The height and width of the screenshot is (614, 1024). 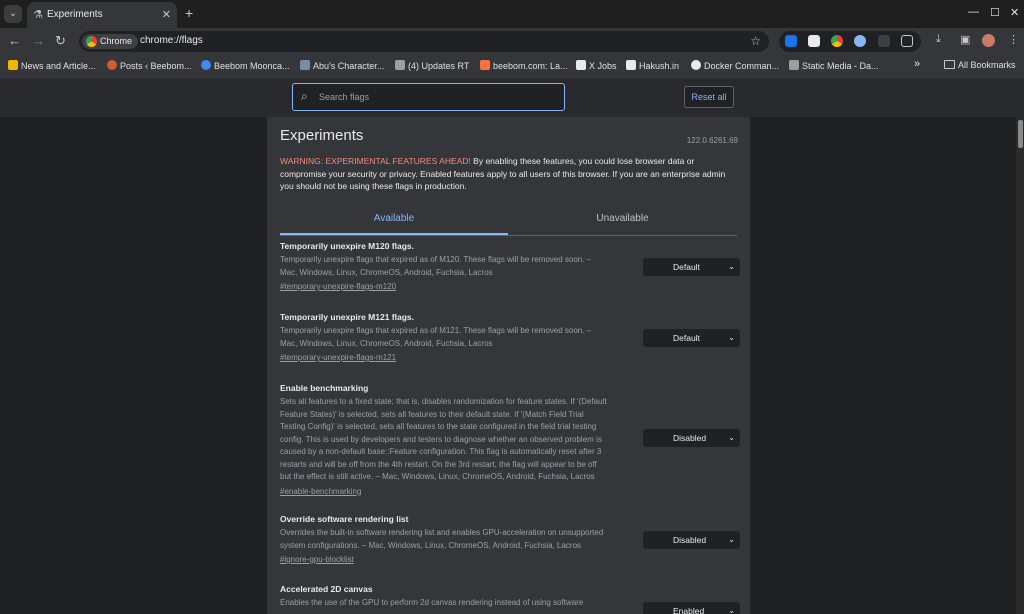 I want to click on warning-strong: WARNING: EXPERIMENTAL FEATURES AHEAD!, so click(x=375, y=161).